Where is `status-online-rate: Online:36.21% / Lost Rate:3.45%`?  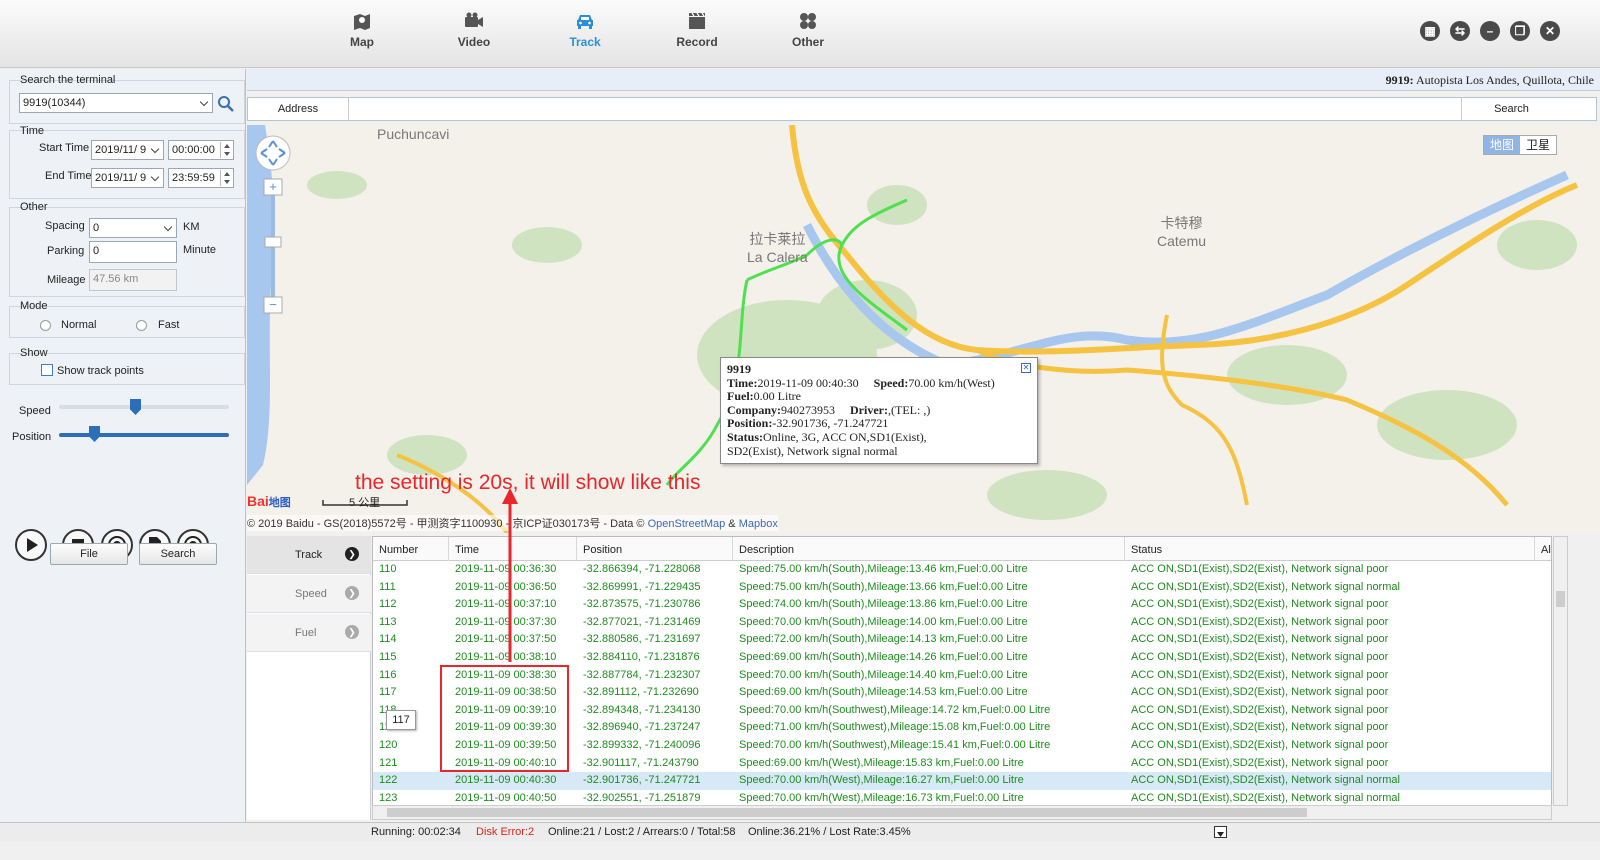
status-online-rate: Online:36.21% / Lost Rate:3.45% is located at coordinates (829, 832).